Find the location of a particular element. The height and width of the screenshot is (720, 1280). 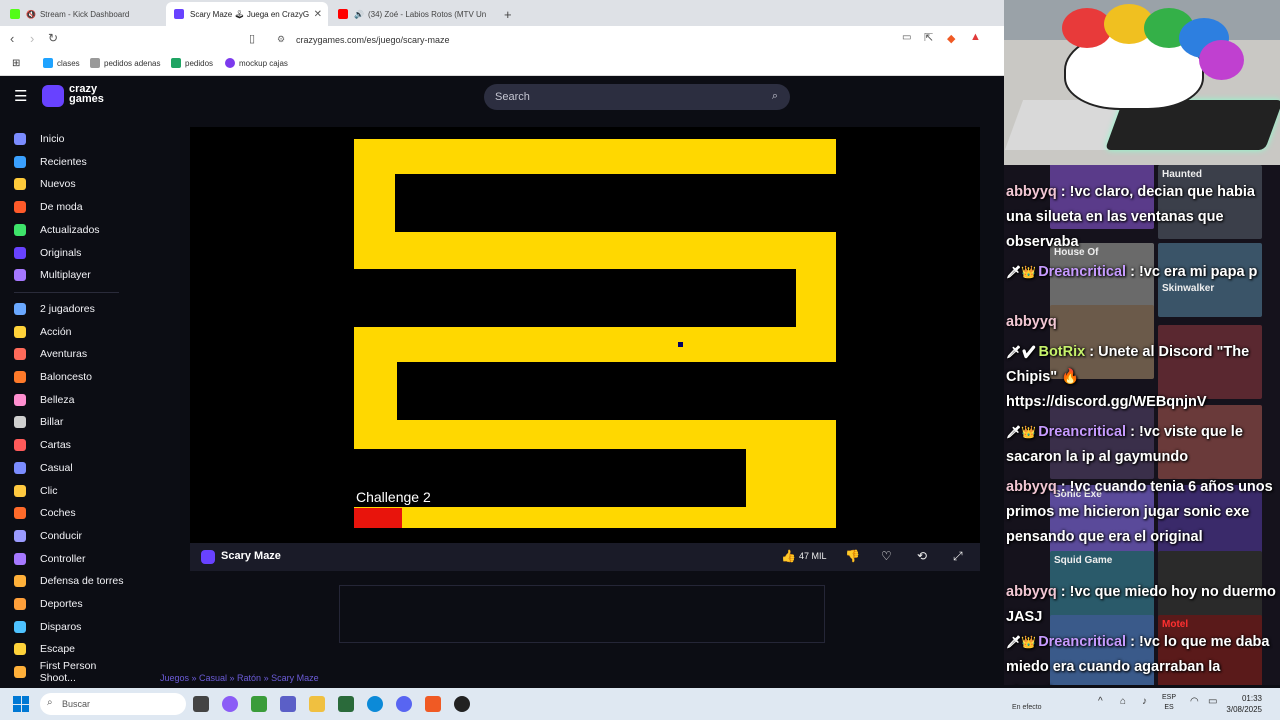

tab-scary-maze: Scary Maze 🕹 Juega en CrazyG ✕ is located at coordinates (247, 14).